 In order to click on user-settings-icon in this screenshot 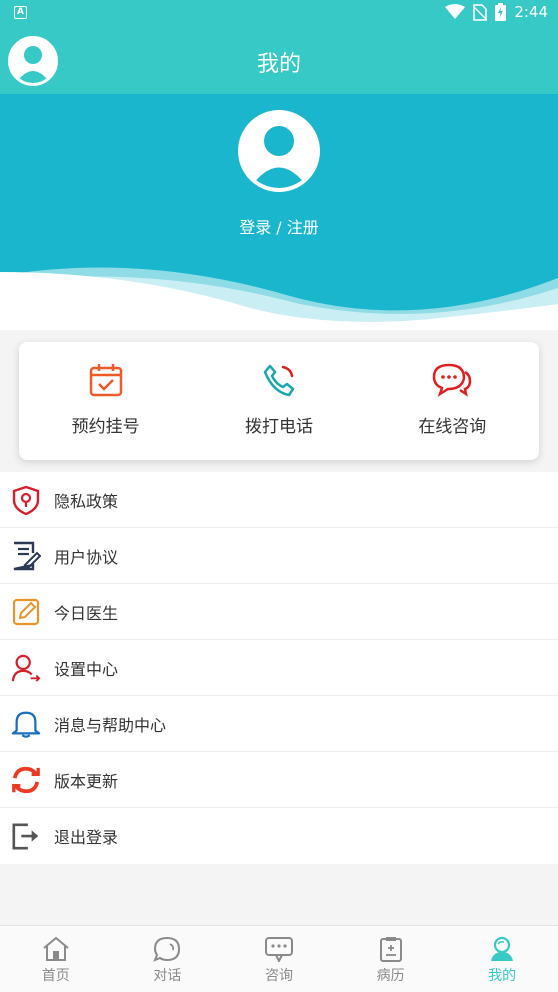, I will do `click(26, 668)`.